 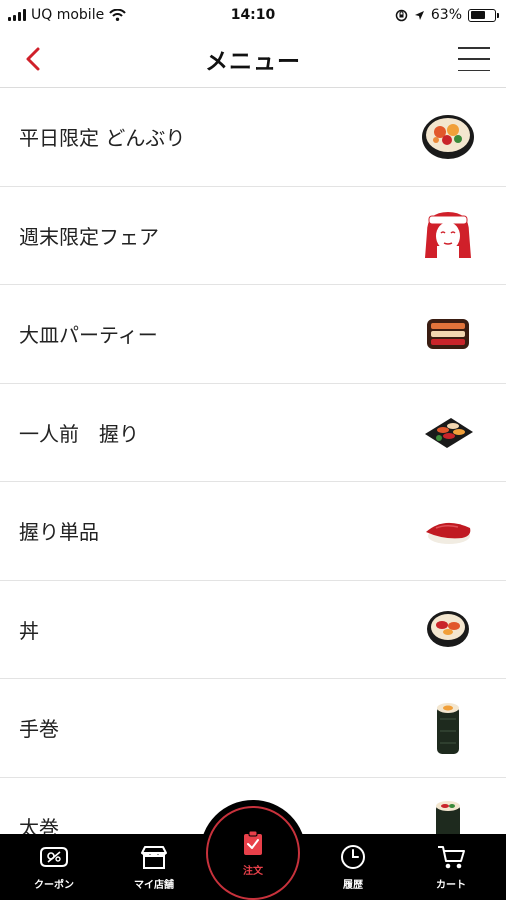 I want to click on temaki-roll-icon, so click(x=448, y=728).